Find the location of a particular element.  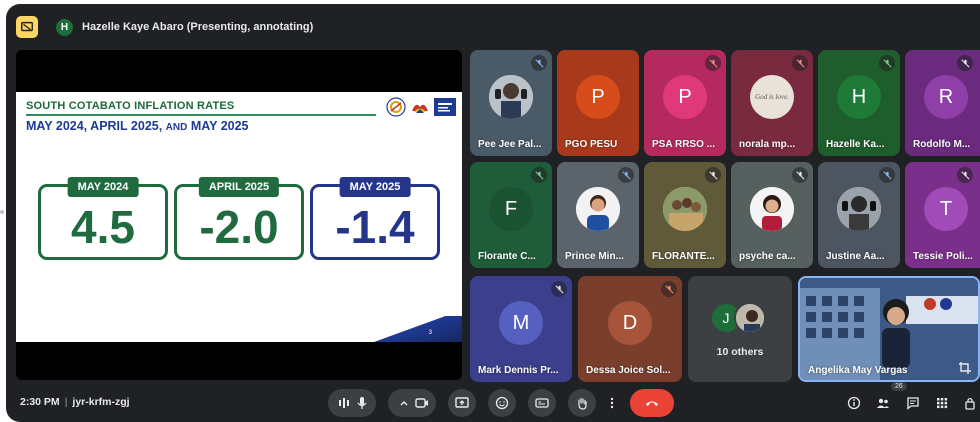

activities-icon is located at coordinates (942, 403).